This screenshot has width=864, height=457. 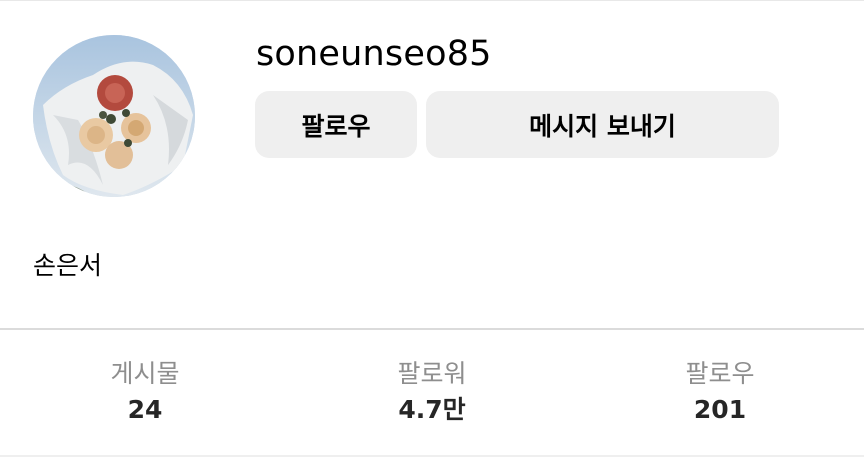 What do you see at coordinates (432, 329) in the screenshot?
I see `stats-divider` at bounding box center [432, 329].